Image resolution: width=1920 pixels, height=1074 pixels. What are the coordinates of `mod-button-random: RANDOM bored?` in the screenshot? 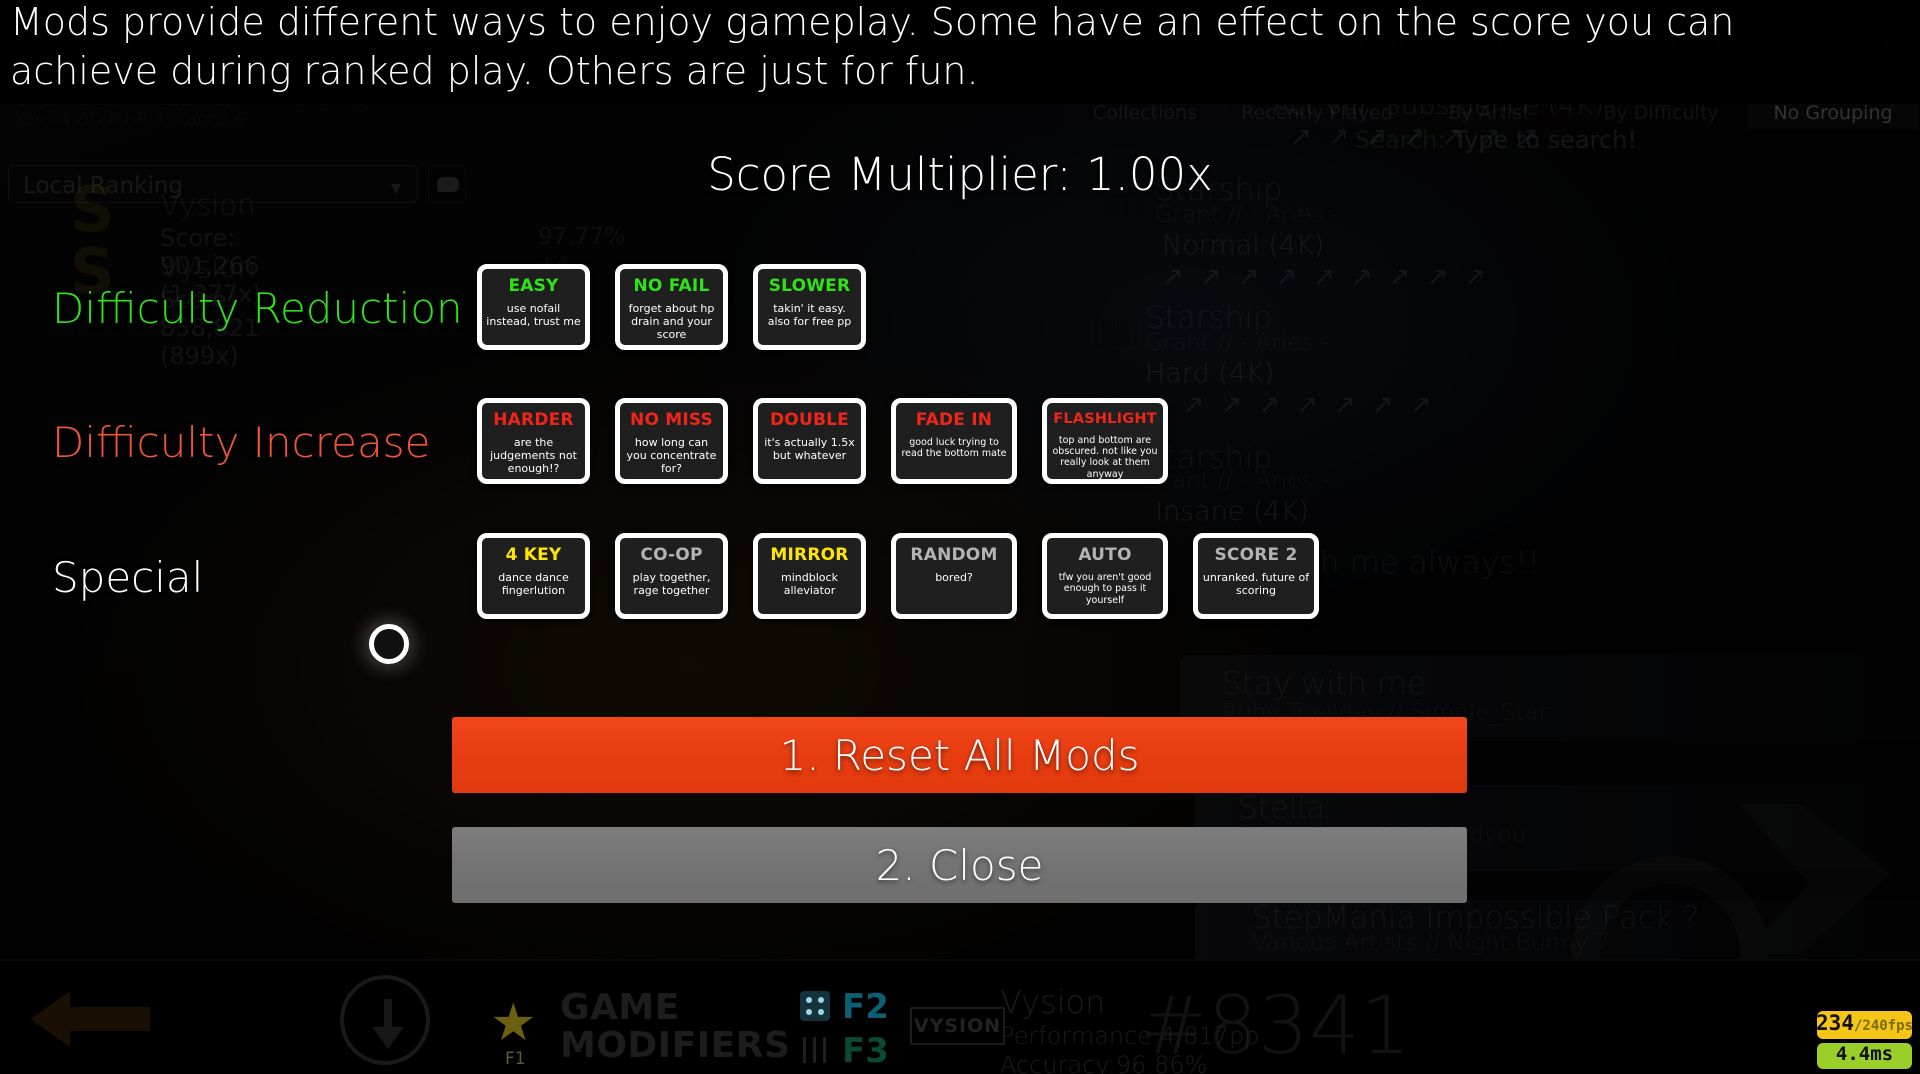 It's located at (954, 576).